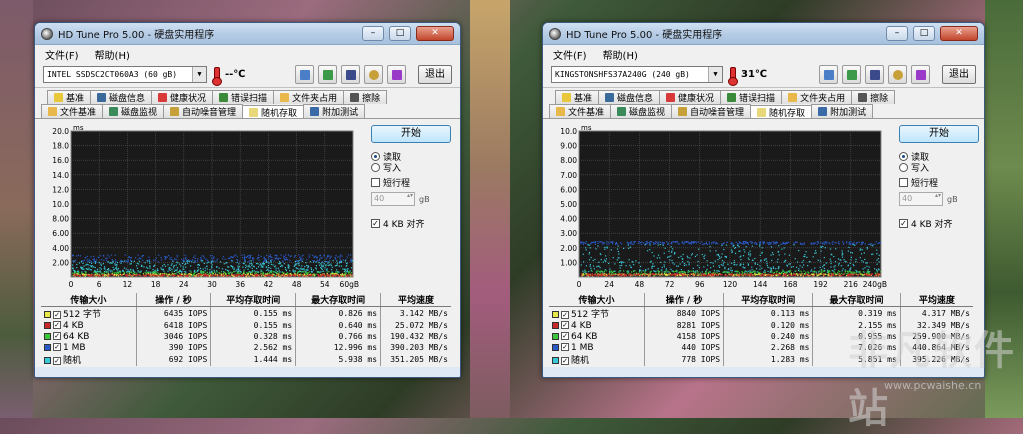 This screenshot has width=1023, height=434. Describe the element at coordinates (823, 99) in the screenshot. I see `tab-label: 文件夹占用` at that location.